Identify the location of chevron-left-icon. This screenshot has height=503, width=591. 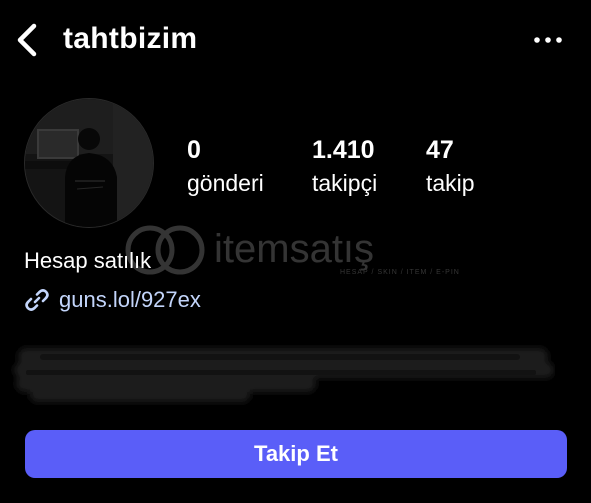
(27, 40).